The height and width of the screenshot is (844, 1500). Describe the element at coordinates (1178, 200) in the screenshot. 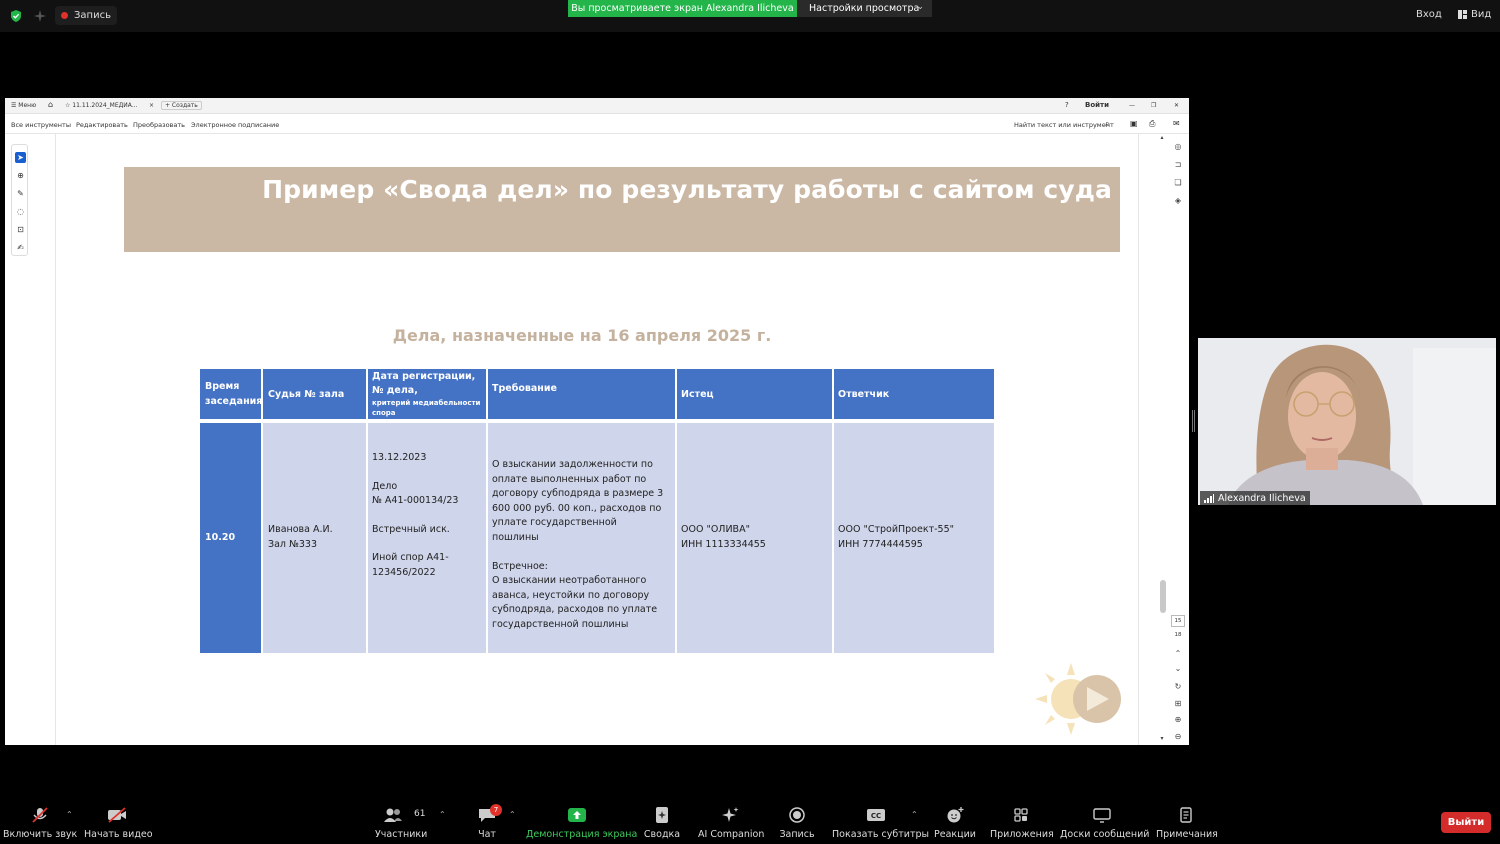

I see `layers-icon: ◈` at that location.